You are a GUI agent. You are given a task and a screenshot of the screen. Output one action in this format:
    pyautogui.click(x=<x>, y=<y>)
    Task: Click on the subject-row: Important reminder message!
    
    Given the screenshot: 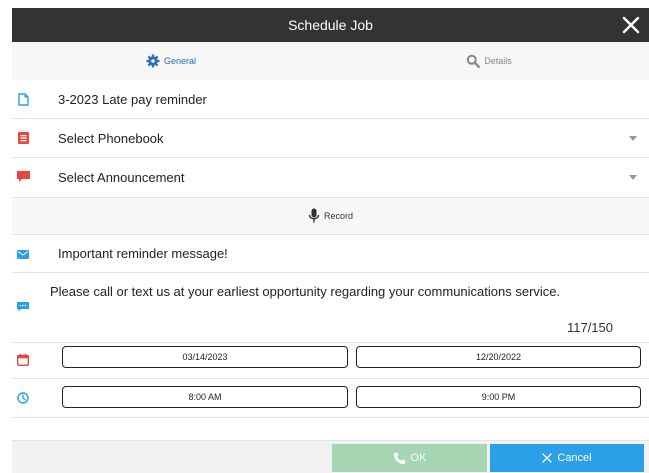 What is the action you would take?
    pyautogui.click(x=330, y=254)
    